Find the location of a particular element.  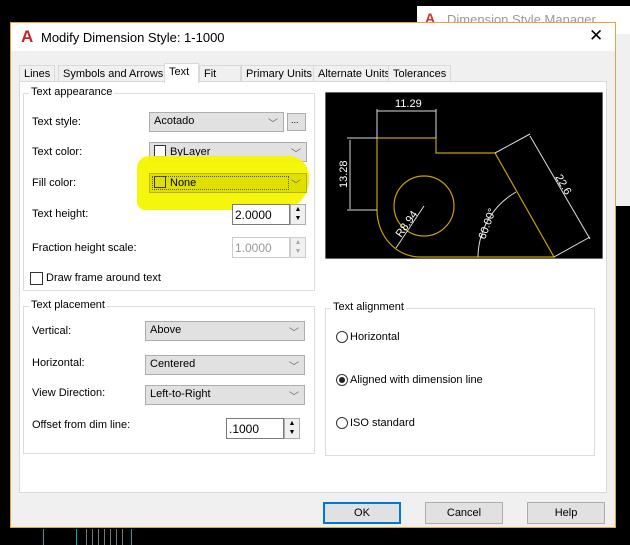

text-style-value: Acotado is located at coordinates (174, 121).